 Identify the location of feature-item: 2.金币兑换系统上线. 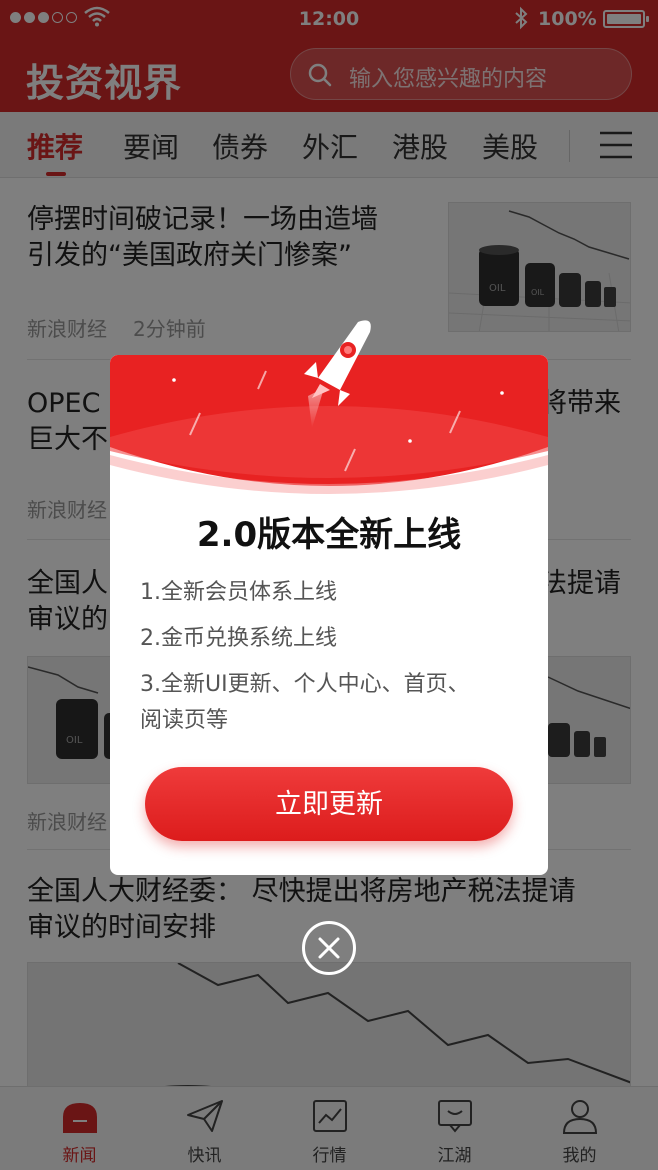
(238, 638).